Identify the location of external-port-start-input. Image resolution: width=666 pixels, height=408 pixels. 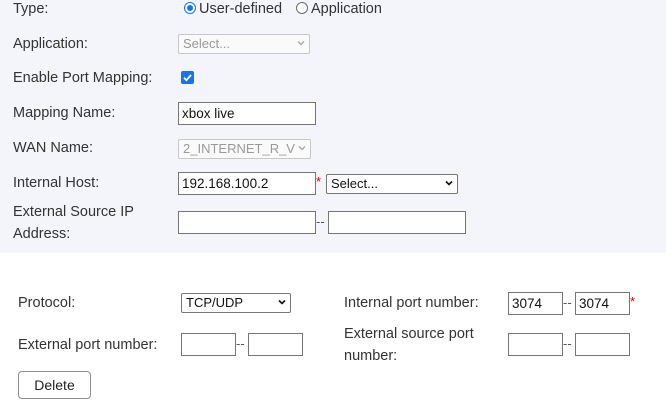
(208, 344).